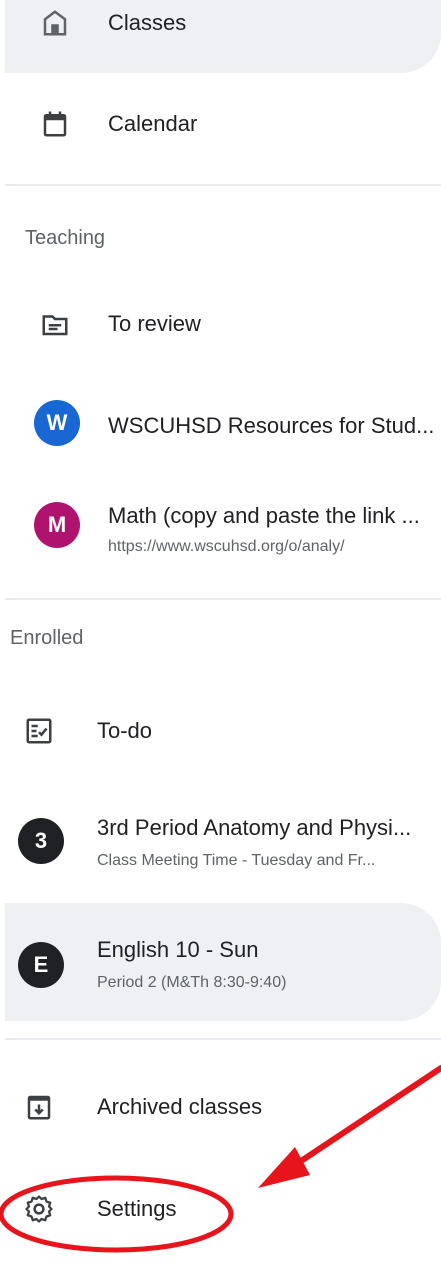 This screenshot has height=1262, width=441. Describe the element at coordinates (178, 949) in the screenshot. I see `class-title: English 10 - Sun` at that location.